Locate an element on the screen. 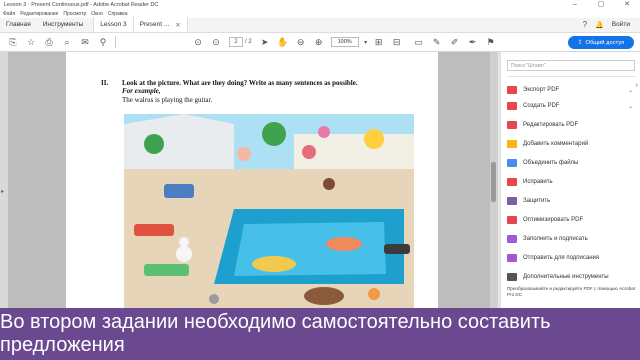 The width and height of the screenshot is (640, 360). page-total: / 2 is located at coordinates (248, 42).